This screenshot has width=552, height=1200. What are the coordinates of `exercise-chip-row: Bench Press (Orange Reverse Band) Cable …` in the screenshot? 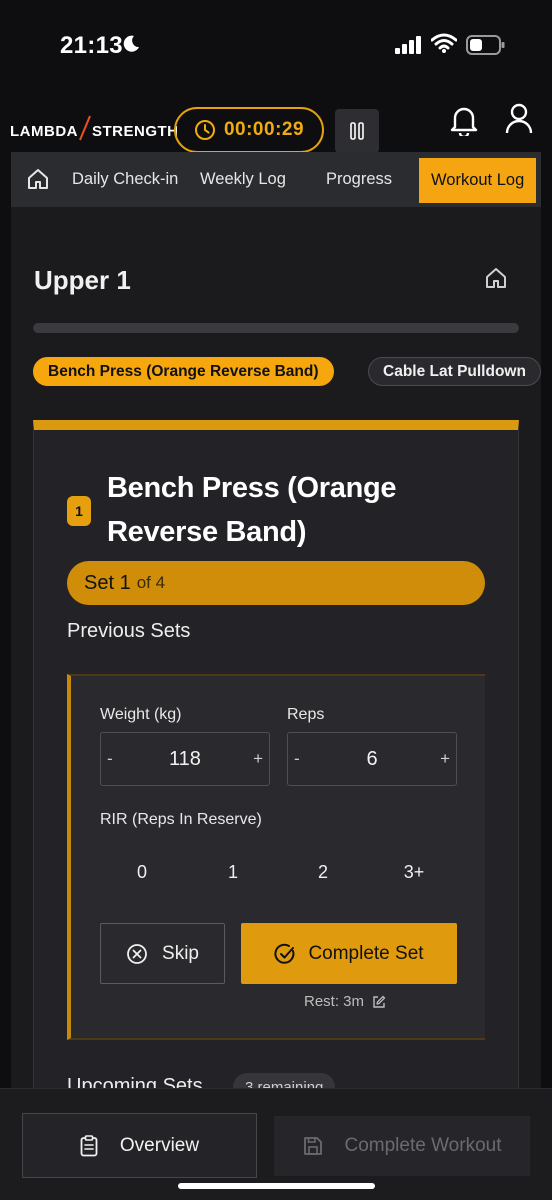 It's located at (287, 372).